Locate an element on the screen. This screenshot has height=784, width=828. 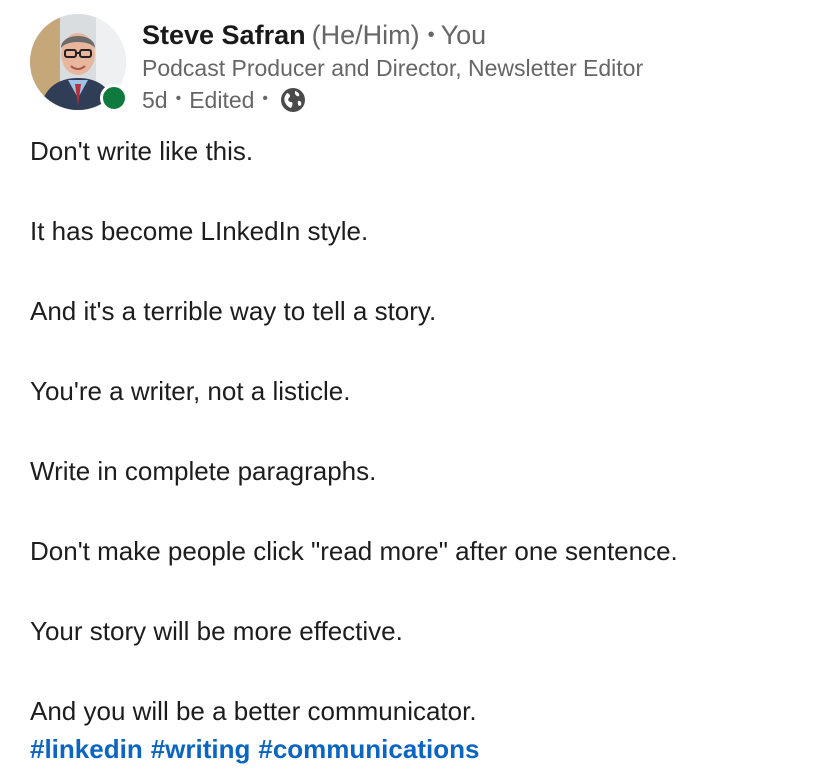
post-paragraph: Your story will be more effective. is located at coordinates (216, 631).